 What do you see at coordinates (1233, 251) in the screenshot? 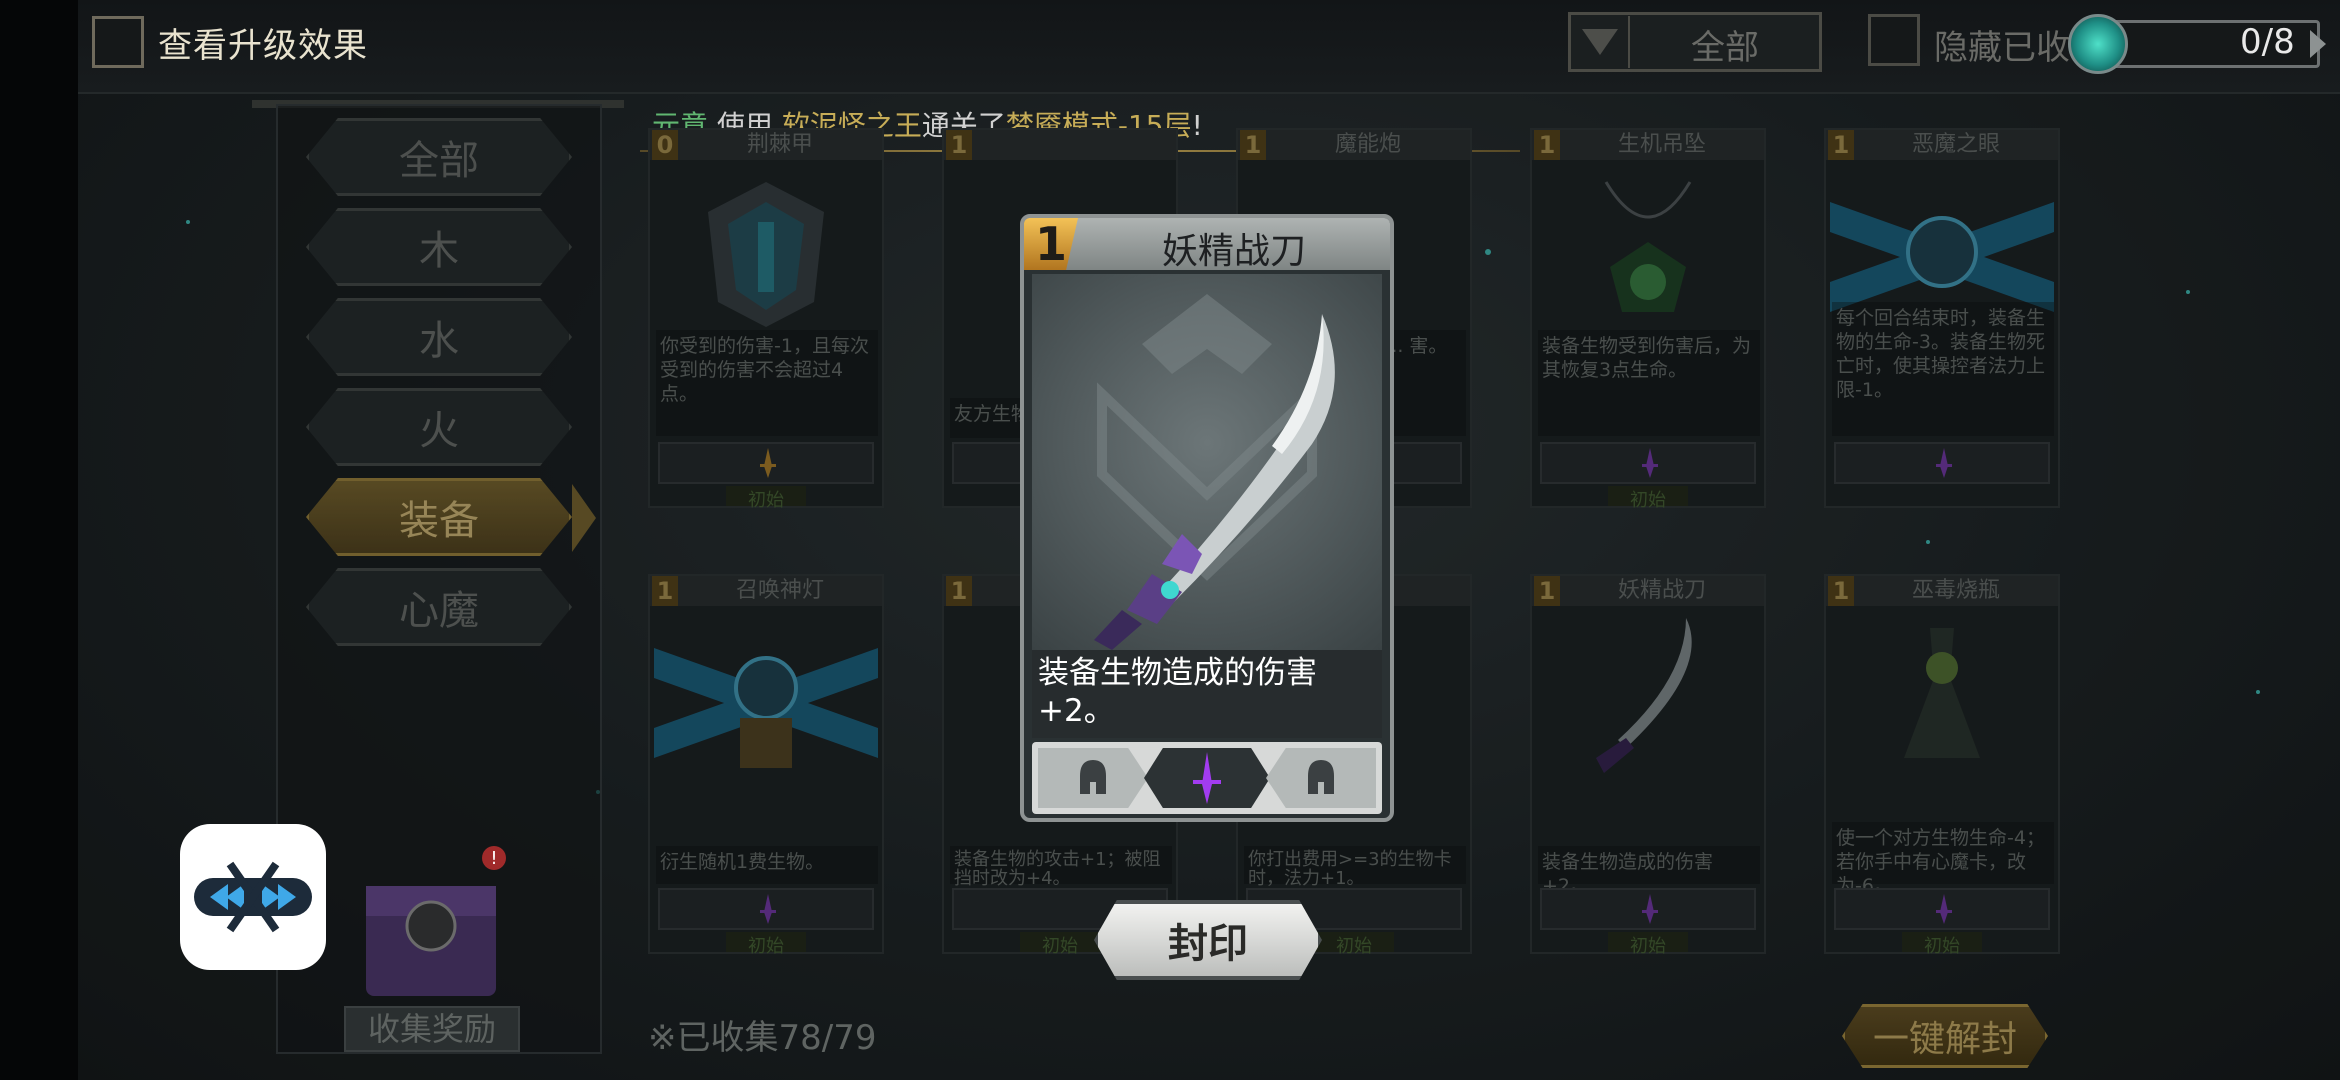
I see `modal-card-name: 妖精战刀` at bounding box center [1233, 251].